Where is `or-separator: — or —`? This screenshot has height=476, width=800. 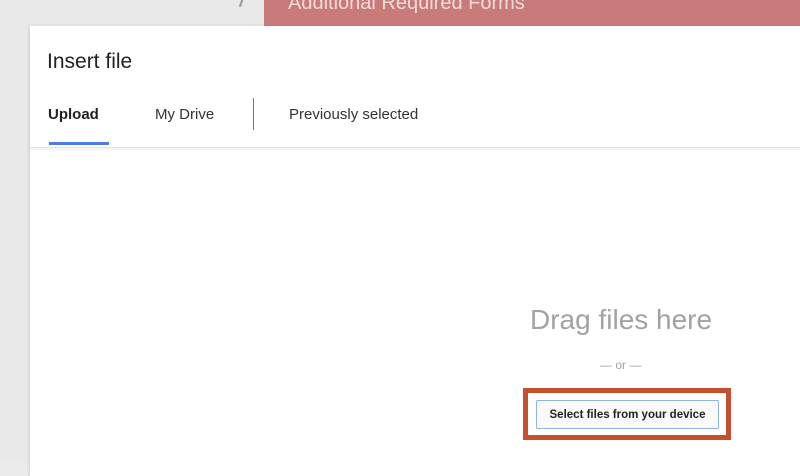 or-separator: — or — is located at coordinates (621, 365).